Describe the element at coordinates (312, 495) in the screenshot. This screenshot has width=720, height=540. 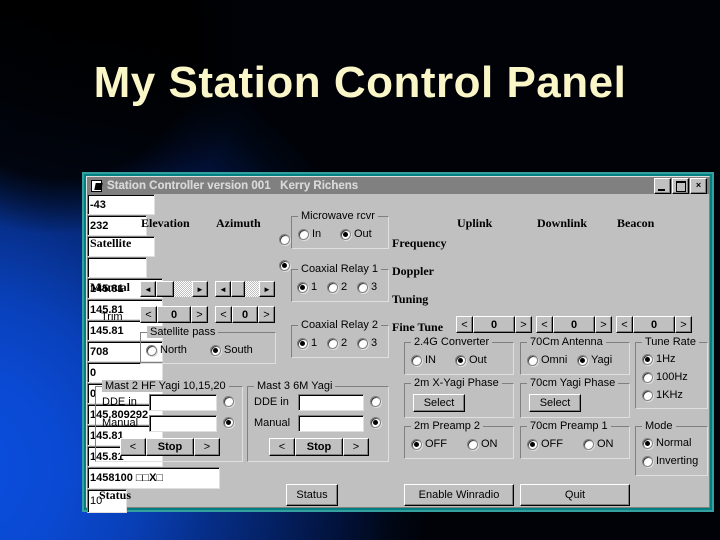
I see `status-button: Status` at that location.